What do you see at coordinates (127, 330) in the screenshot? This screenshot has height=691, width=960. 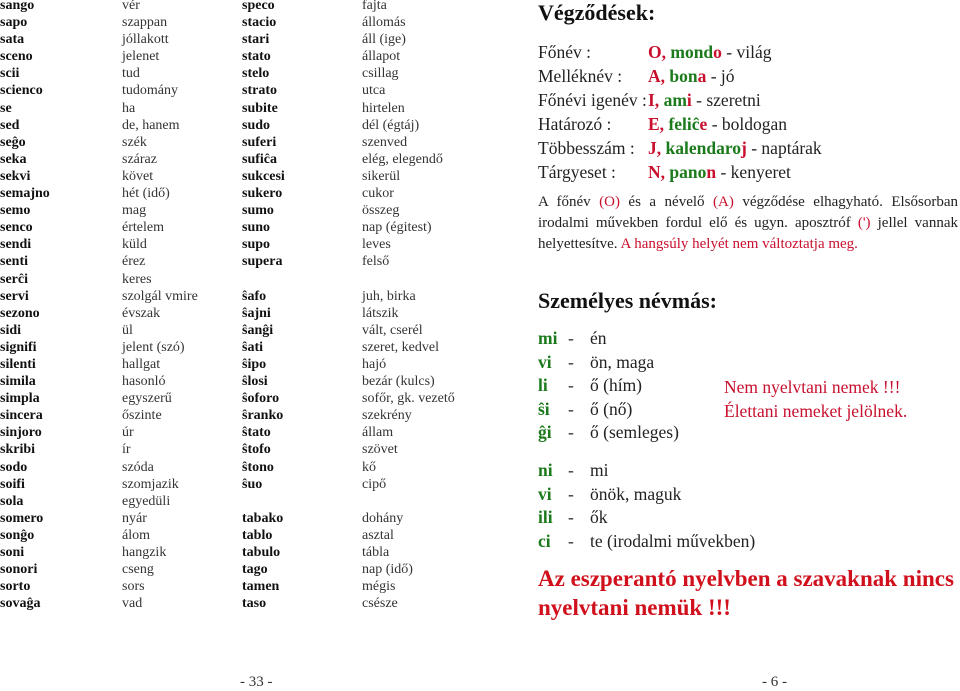 I see `hungarian-meaning: ül` at bounding box center [127, 330].